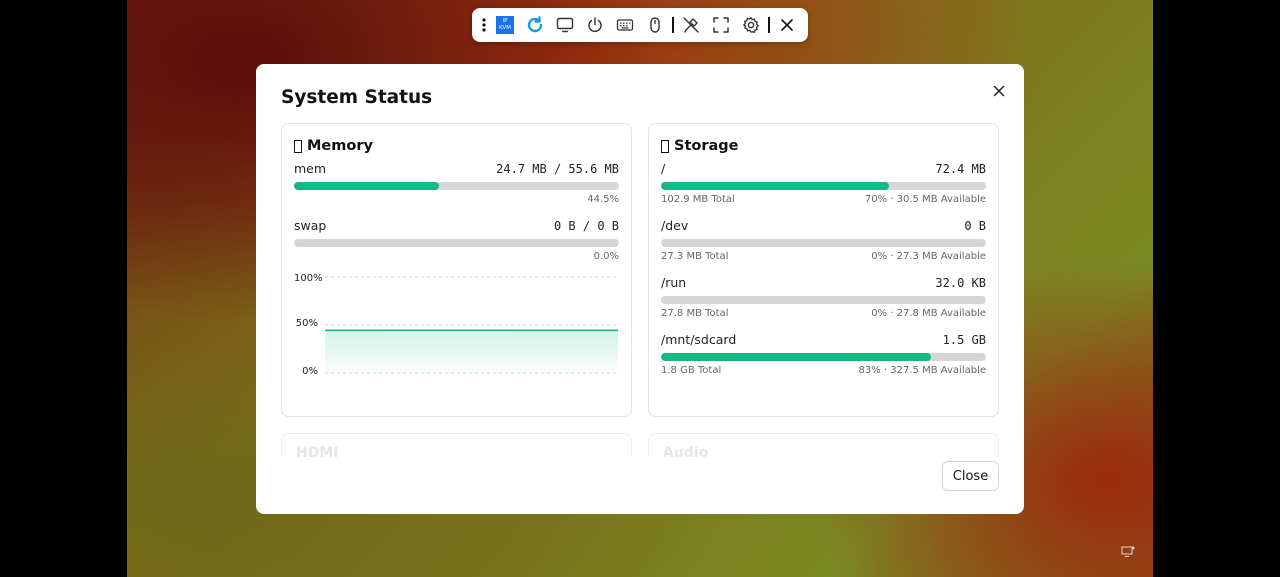  I want to click on kvm-toolbar: IP KVM, so click(640, 25).